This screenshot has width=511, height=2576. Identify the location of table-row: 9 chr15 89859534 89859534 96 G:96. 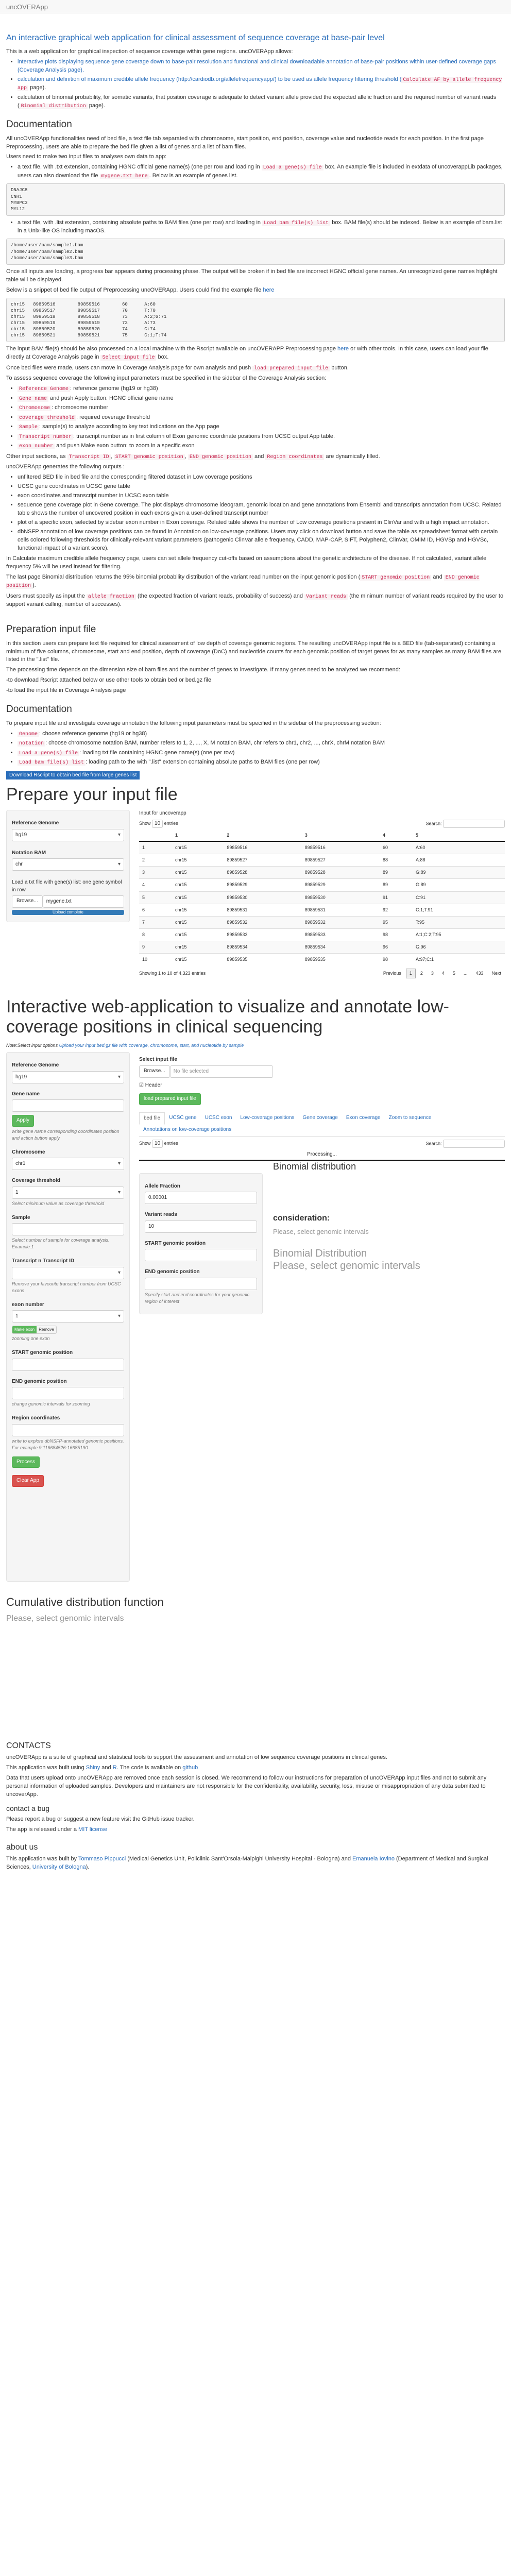
(322, 947).